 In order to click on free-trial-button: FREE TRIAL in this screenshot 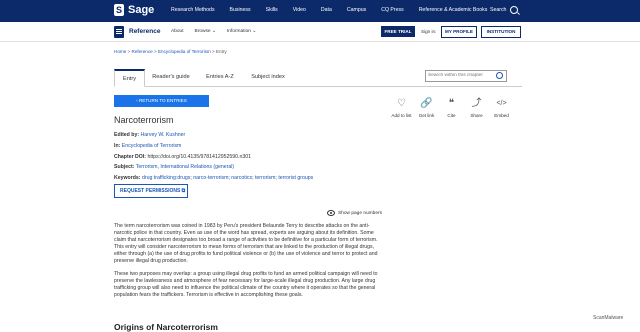, I will do `click(398, 31)`.